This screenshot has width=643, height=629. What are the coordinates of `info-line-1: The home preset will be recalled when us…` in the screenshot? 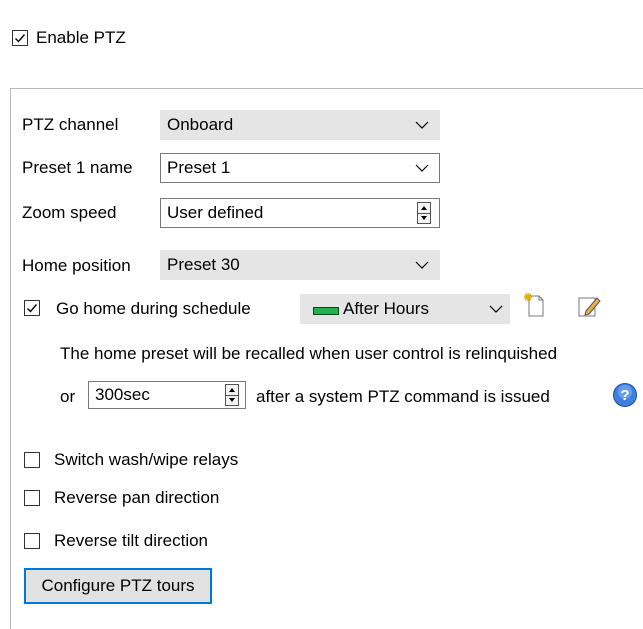 It's located at (309, 353).